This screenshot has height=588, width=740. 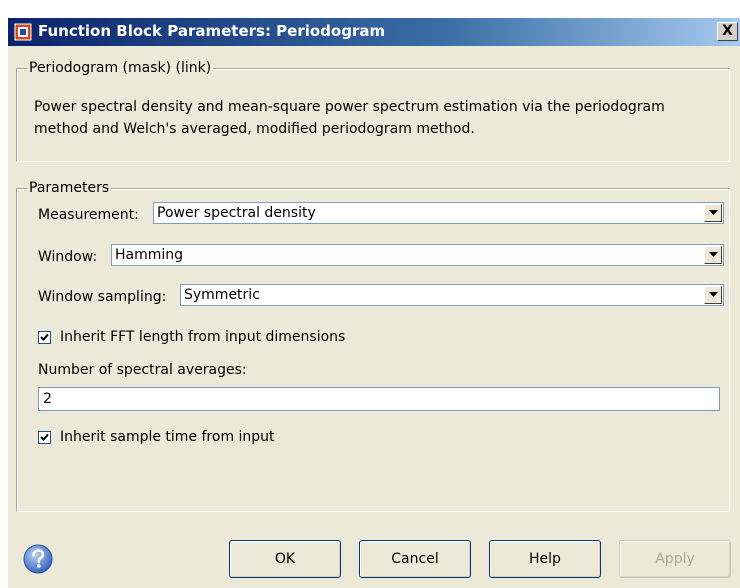 What do you see at coordinates (452, 295) in the screenshot?
I see `window-sampling-dropdown: Symmetric` at bounding box center [452, 295].